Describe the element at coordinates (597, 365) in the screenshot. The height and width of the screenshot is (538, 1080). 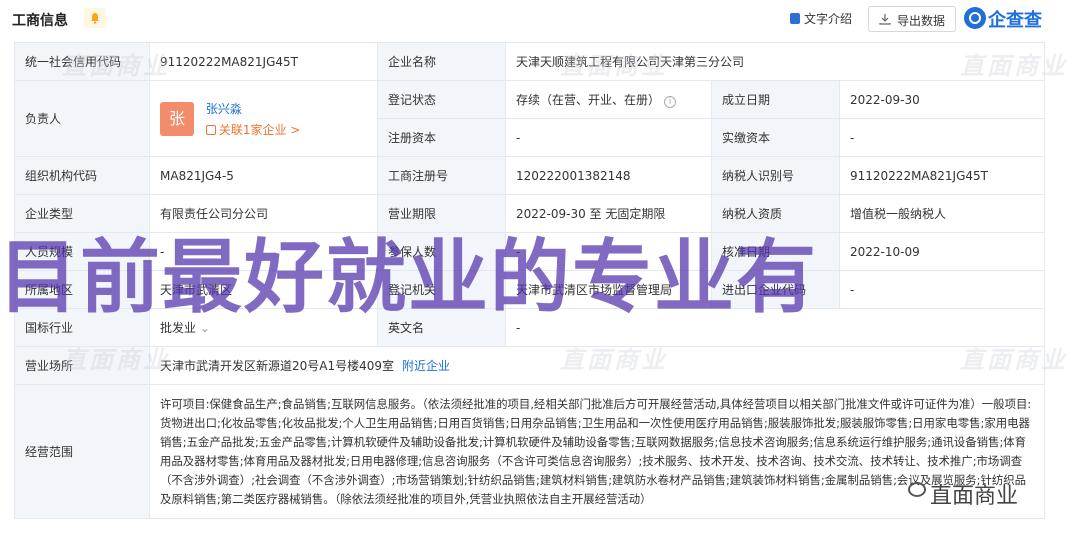
I see `value-address: 天津市武清开发区新源道20号A1号楼409室 附近企业` at that location.